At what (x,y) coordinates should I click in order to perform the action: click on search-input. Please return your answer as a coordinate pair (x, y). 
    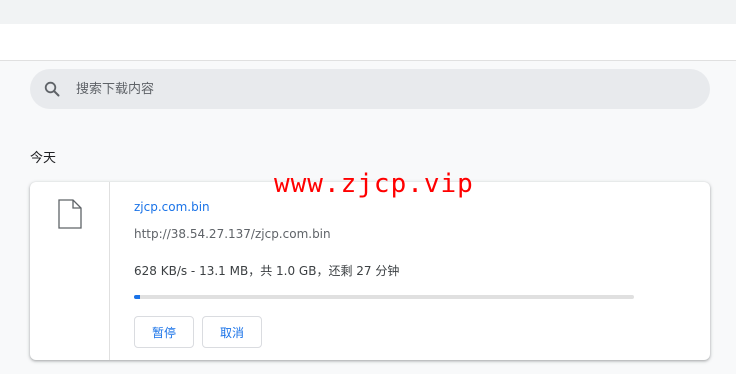
    Looking at the image, I should click on (376, 89).